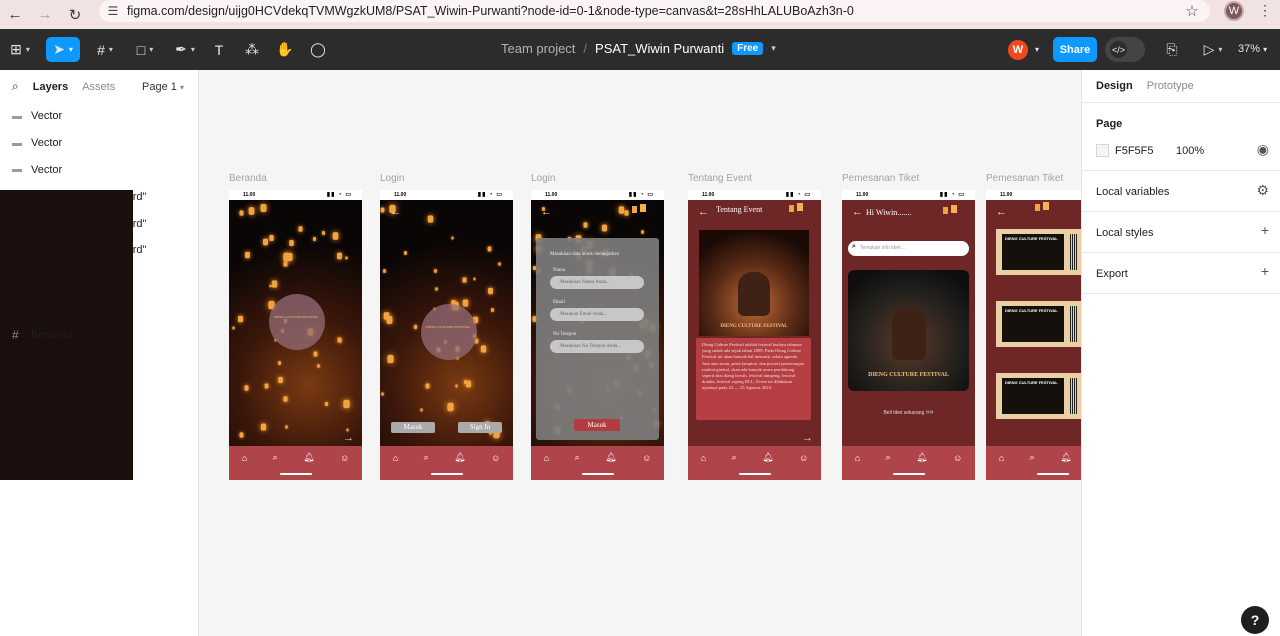 This screenshot has width=1280, height=636. I want to click on frame-label-pemesanan-tiket: Pemesanan Tiket, so click(880, 178).